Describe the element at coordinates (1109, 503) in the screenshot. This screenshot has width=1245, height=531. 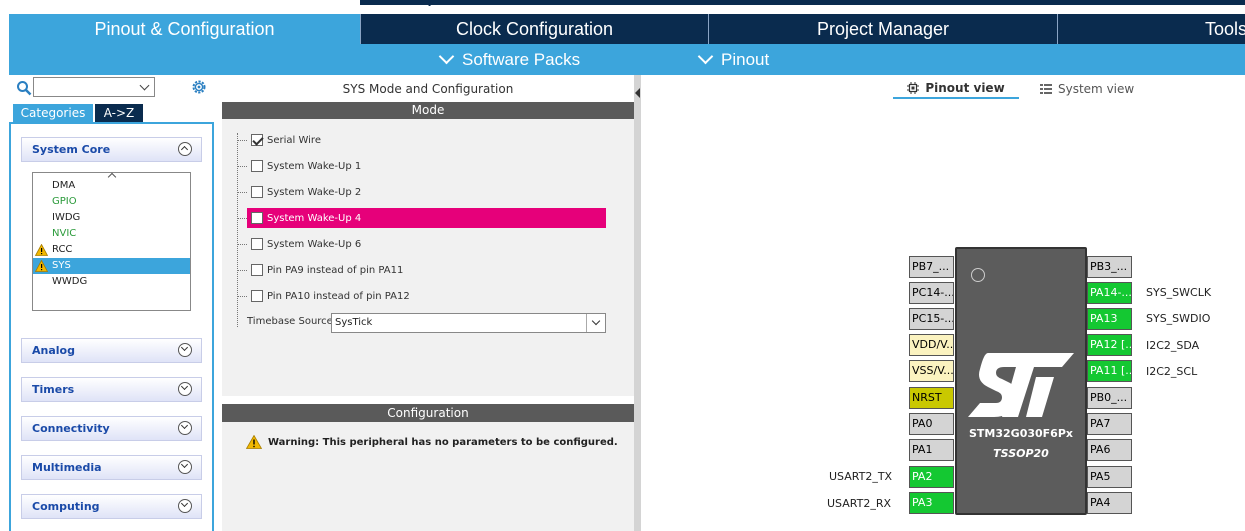
I see `pin-pa4: PA4` at that location.